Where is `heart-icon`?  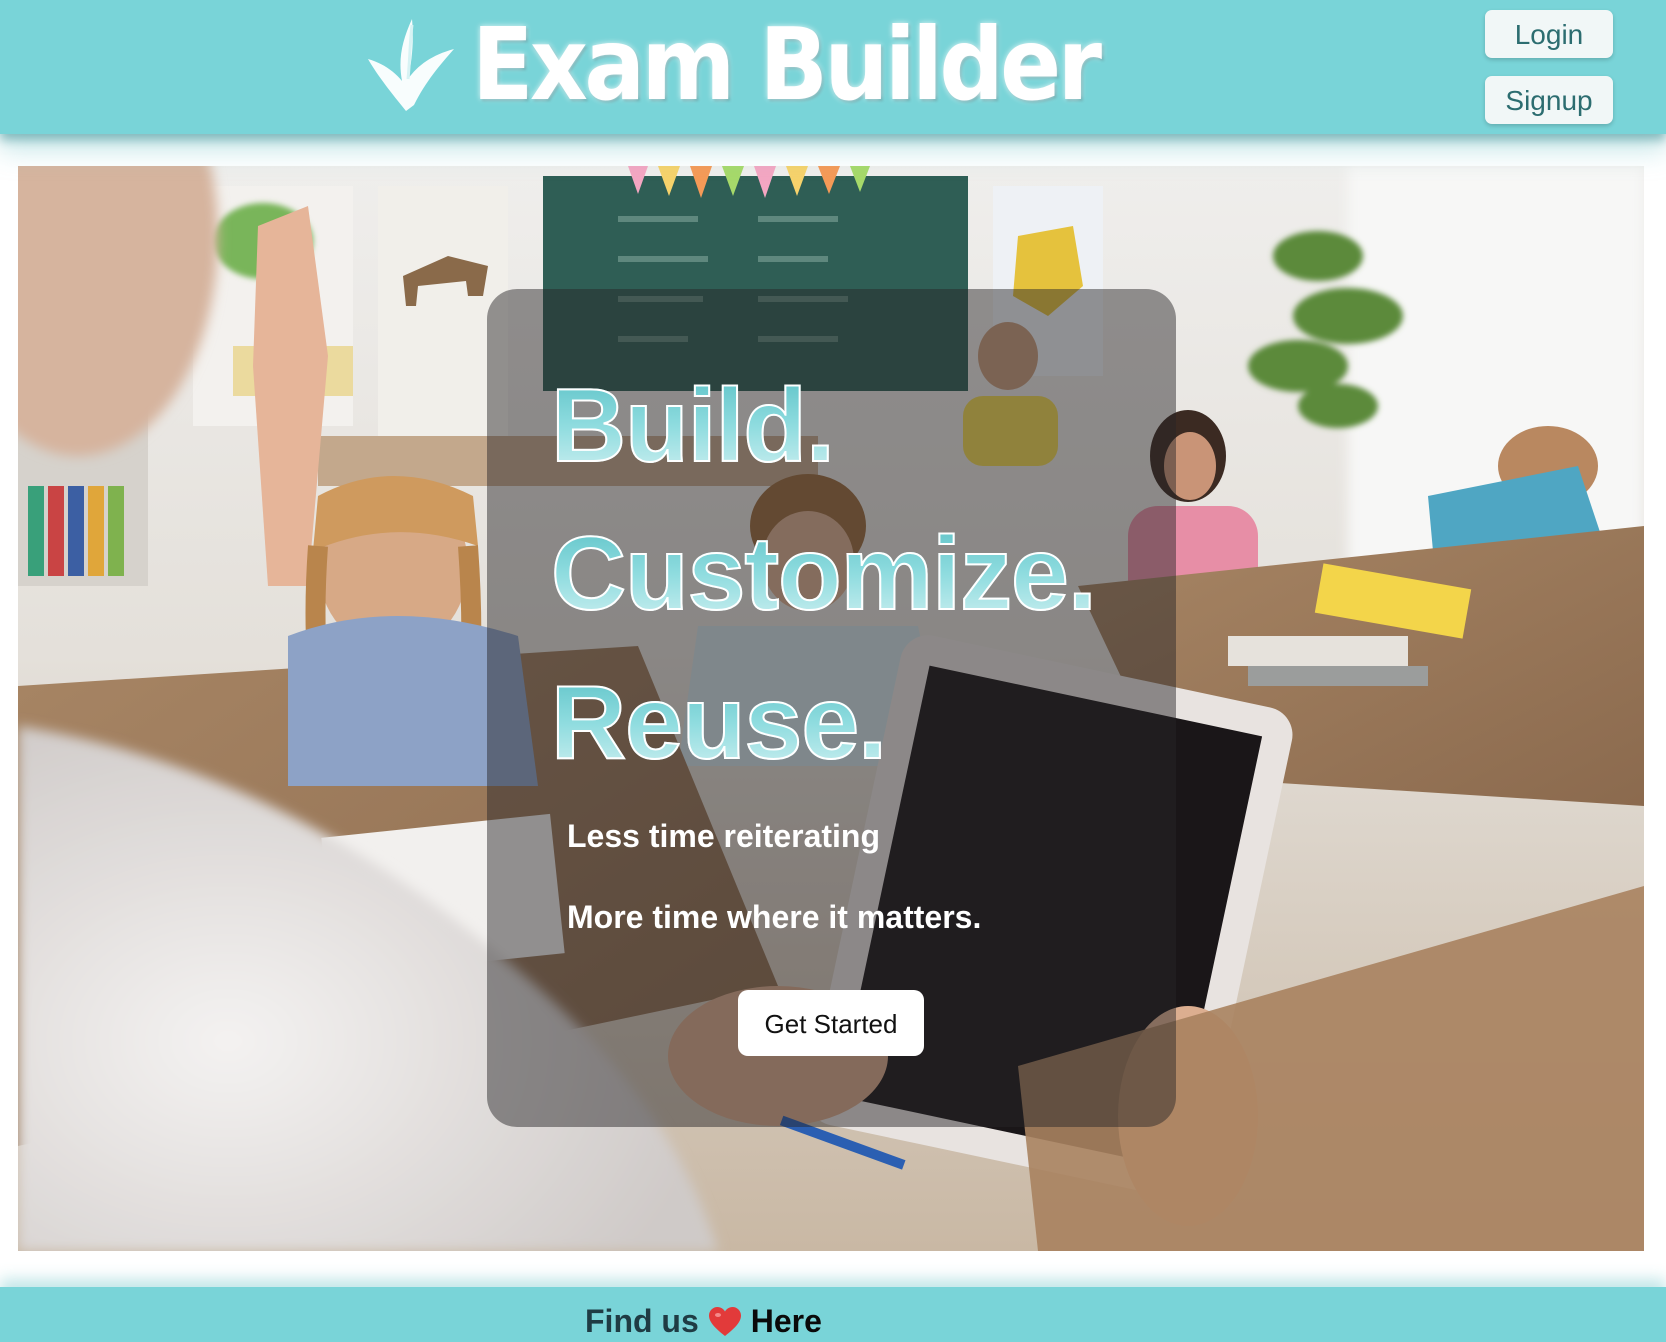 heart-icon is located at coordinates (724, 1321).